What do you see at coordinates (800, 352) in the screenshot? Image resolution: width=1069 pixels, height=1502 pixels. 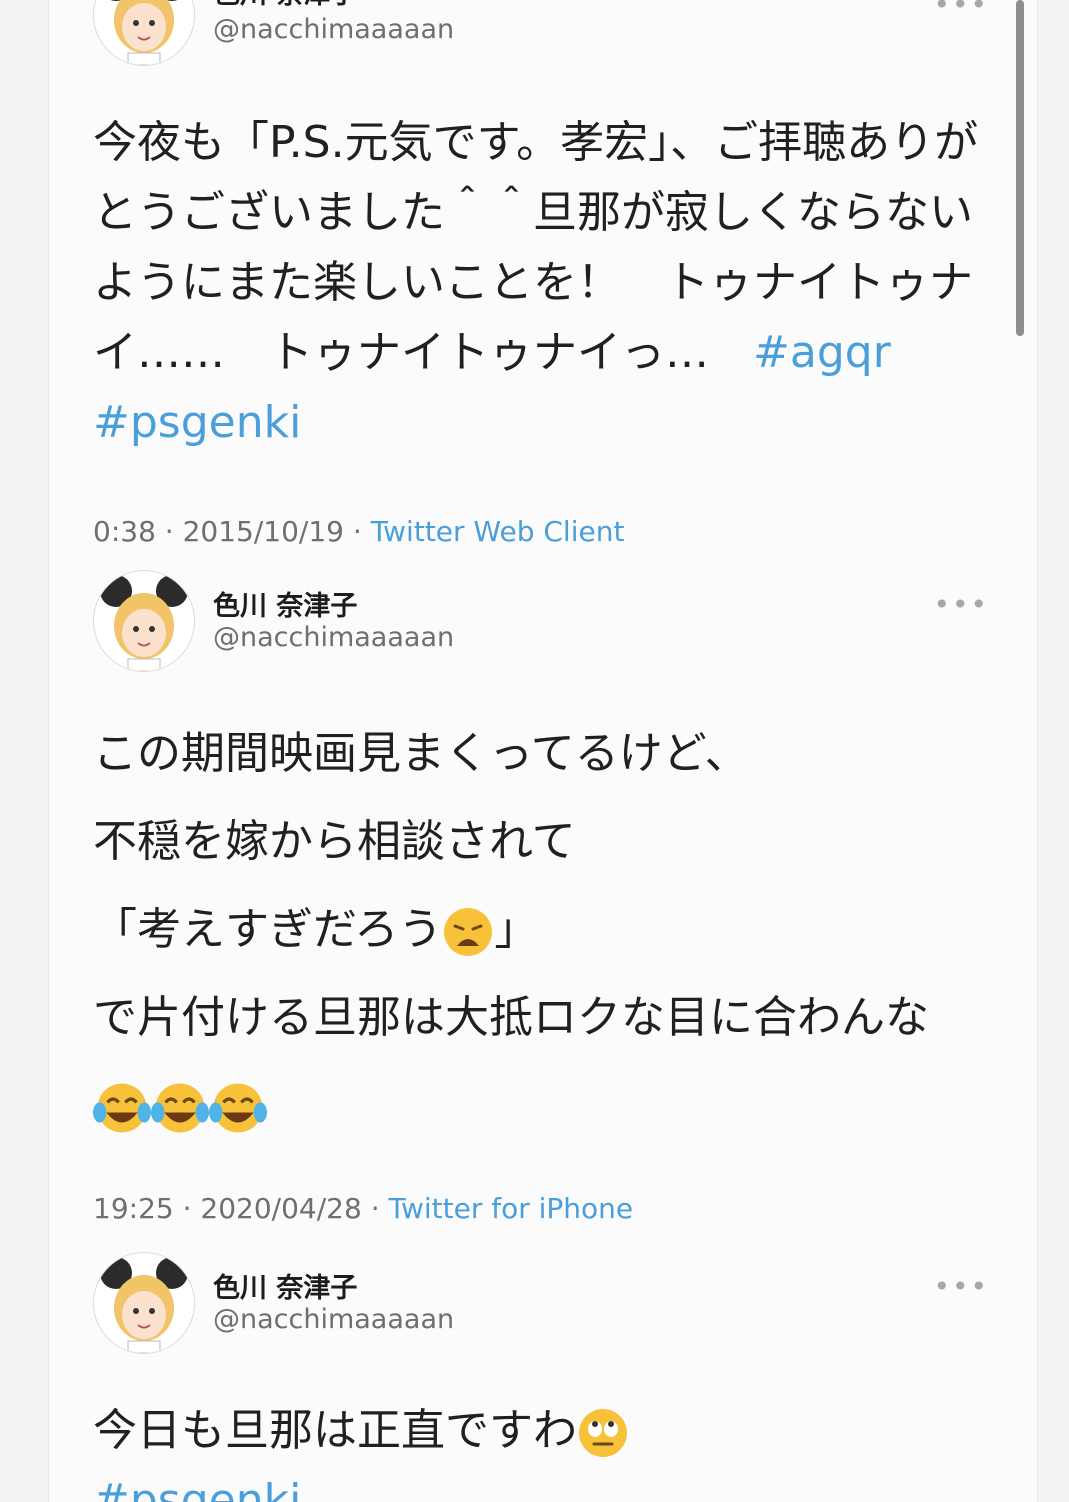 I see `hashtag-link: #agqr` at bounding box center [800, 352].